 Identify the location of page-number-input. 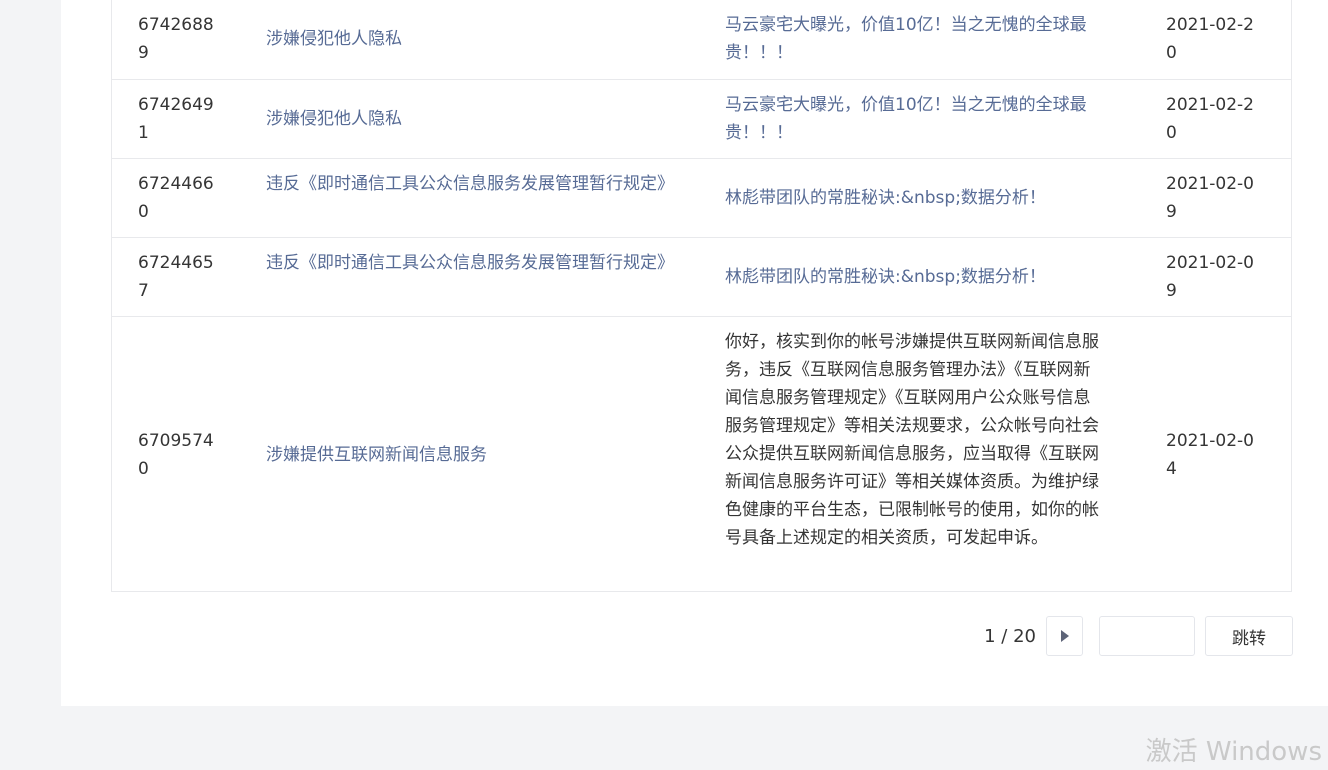
(1147, 636).